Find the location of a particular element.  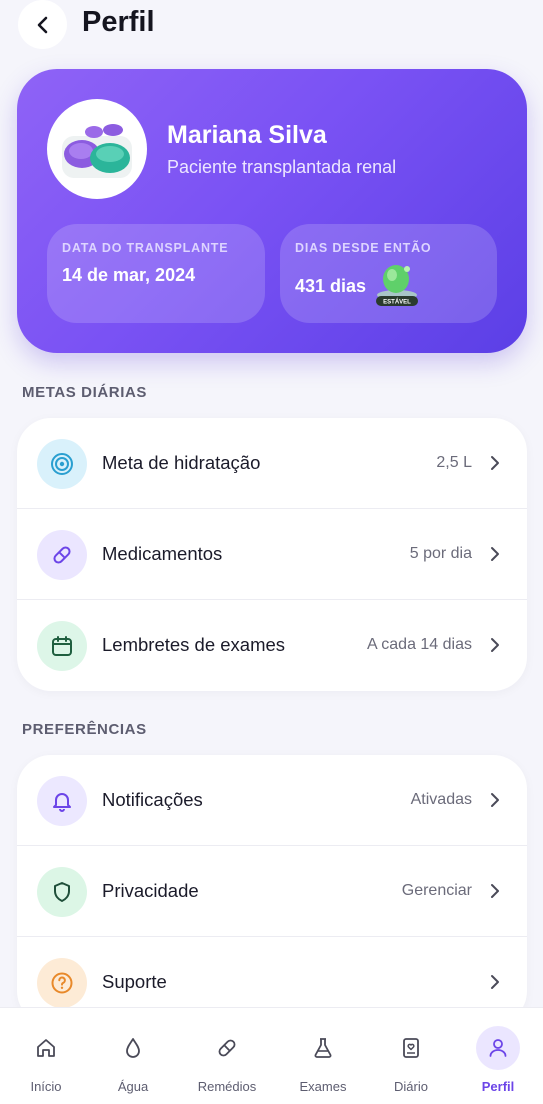

calendar-icon is located at coordinates (62, 646).